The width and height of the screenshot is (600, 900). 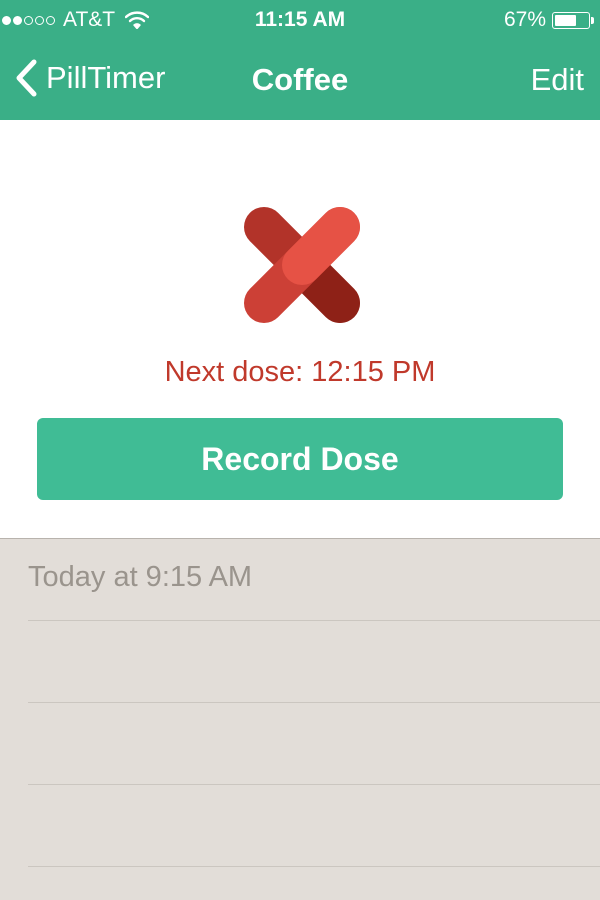 I want to click on status-bar: AT&T 11:15 AM 67%, so click(x=300, y=20).